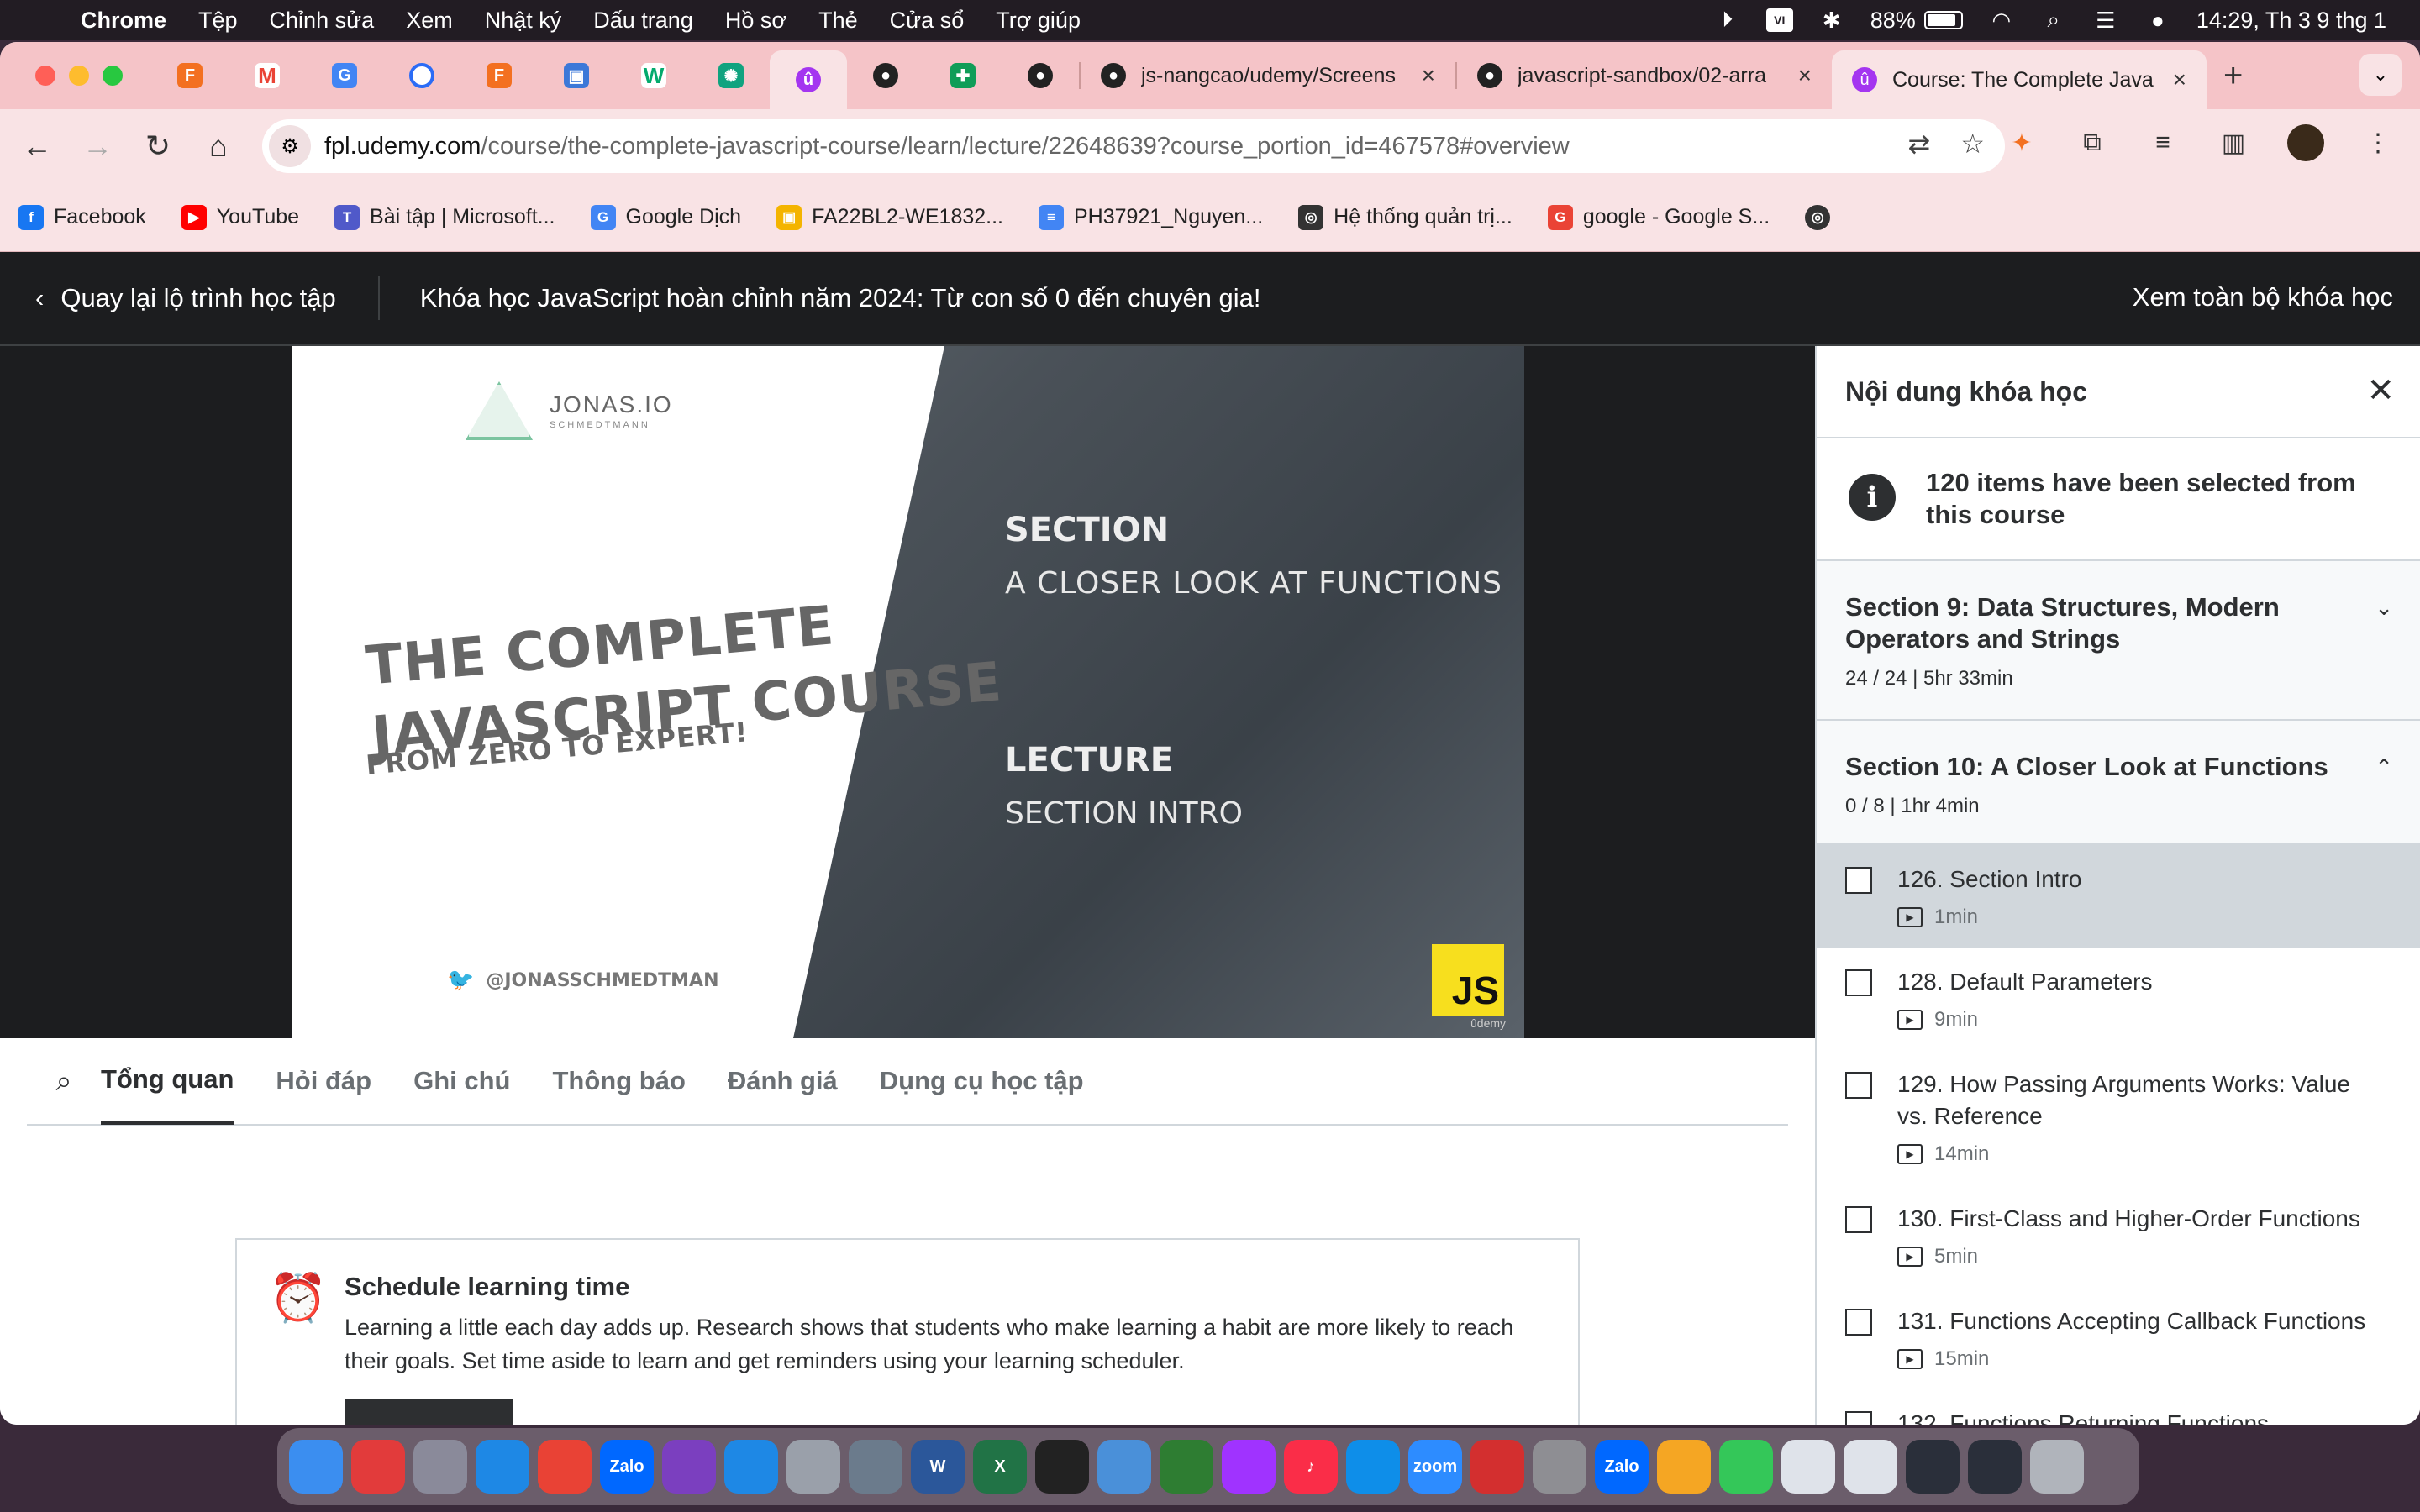  What do you see at coordinates (576, 75) in the screenshot?
I see `pinned-tab-contacts: ▣` at bounding box center [576, 75].